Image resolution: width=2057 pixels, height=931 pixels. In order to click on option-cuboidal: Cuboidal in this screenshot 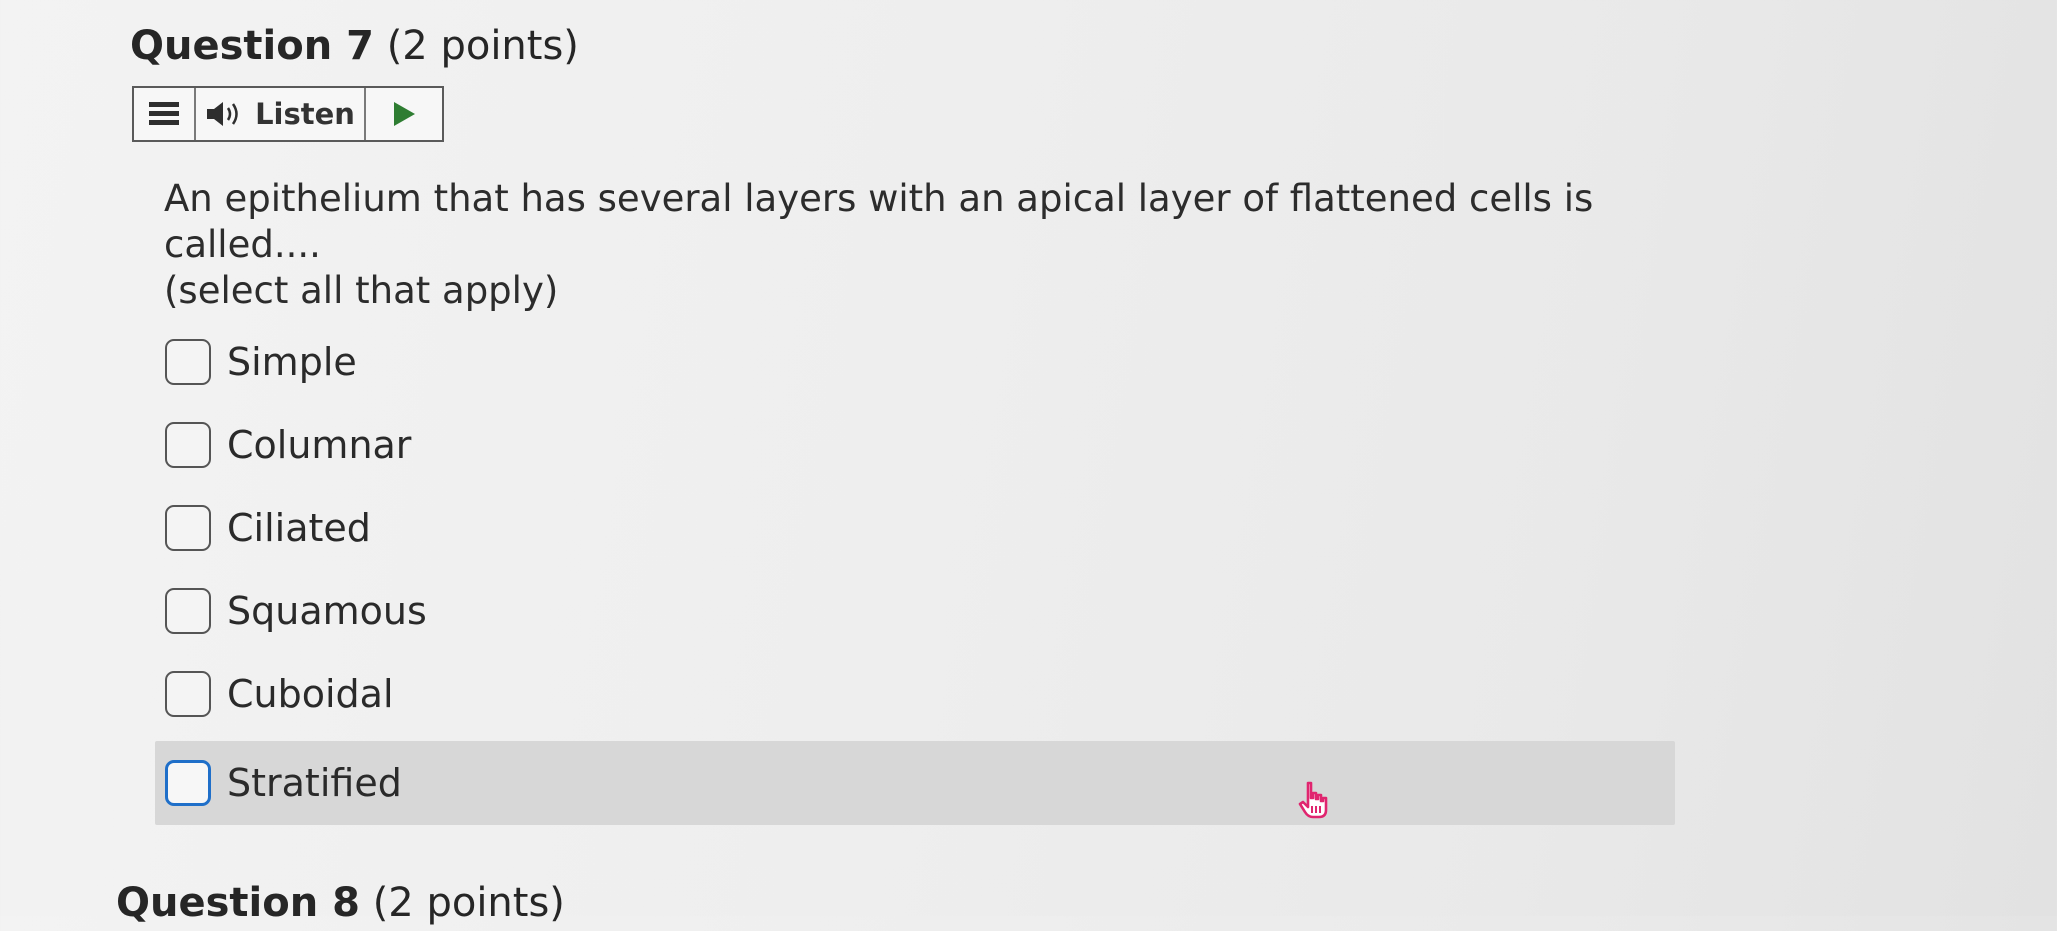, I will do `click(915, 693)`.